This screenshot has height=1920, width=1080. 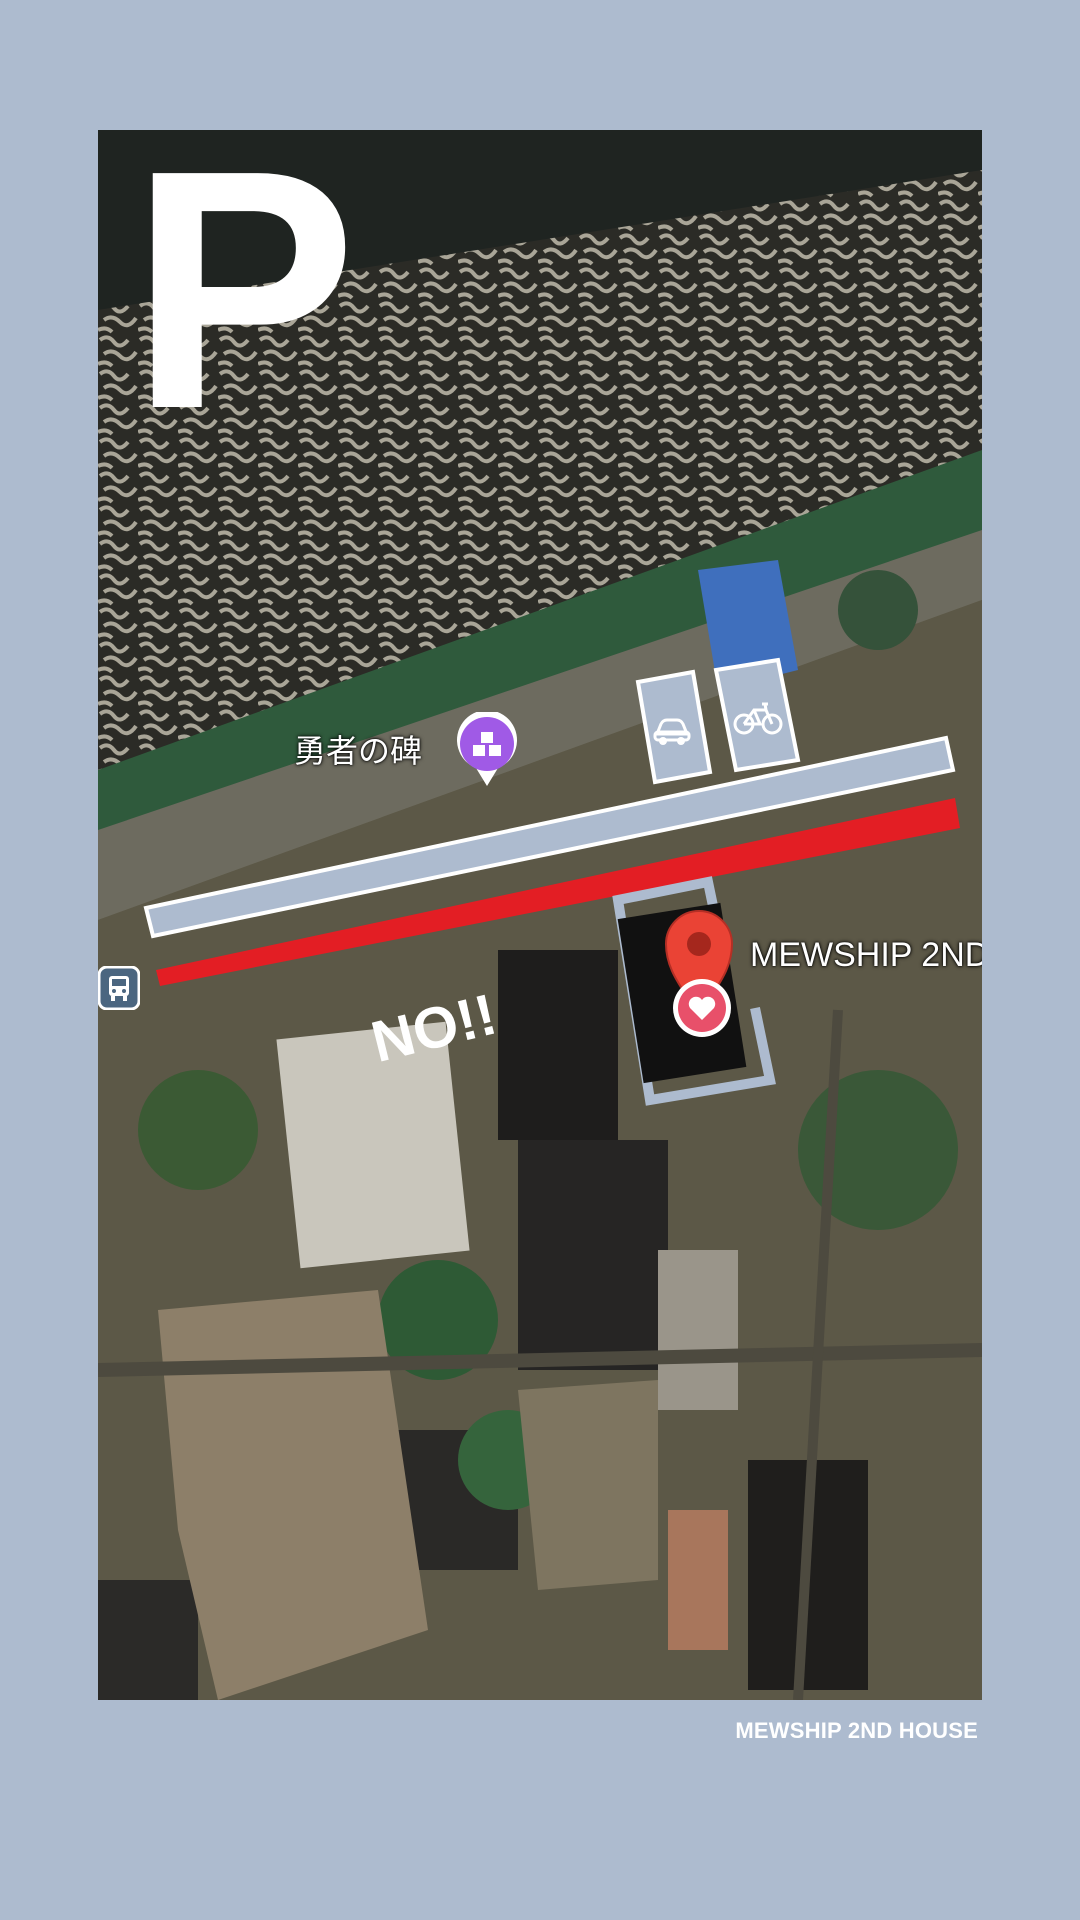 What do you see at coordinates (672, 731) in the screenshot?
I see `parking-car-icon` at bounding box center [672, 731].